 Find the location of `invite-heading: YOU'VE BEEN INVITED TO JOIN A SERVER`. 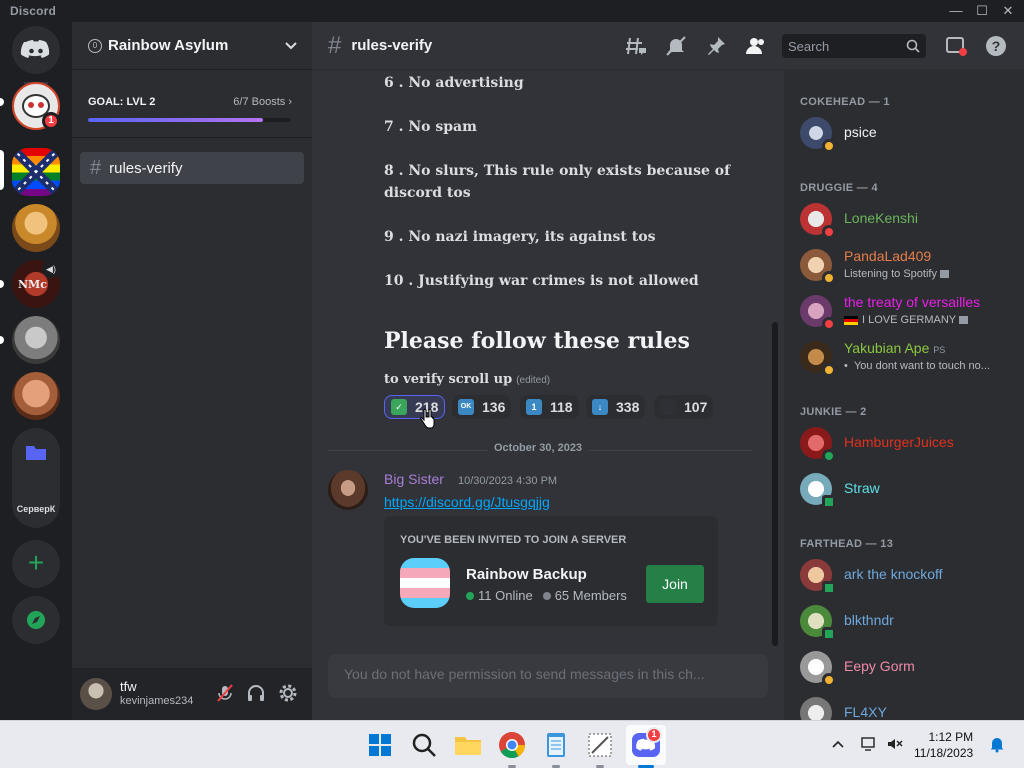

invite-heading: YOU'VE BEEN INVITED TO JOIN A SERVER is located at coordinates (513, 540).